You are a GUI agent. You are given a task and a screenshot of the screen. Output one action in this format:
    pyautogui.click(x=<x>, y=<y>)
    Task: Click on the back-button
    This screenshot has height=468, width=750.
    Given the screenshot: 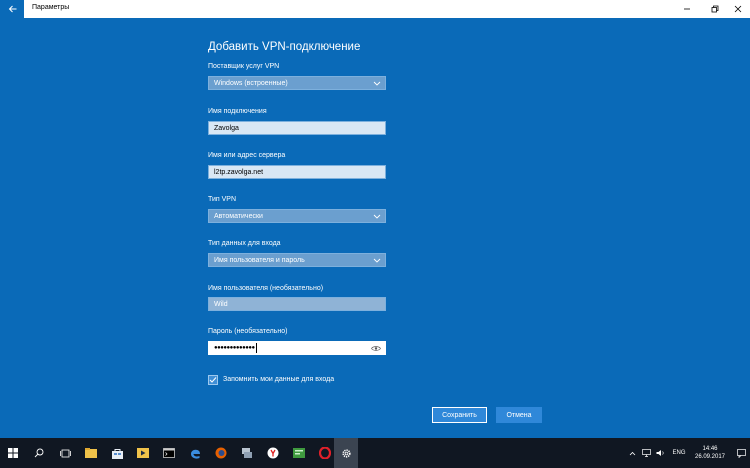 What is the action you would take?
    pyautogui.click(x=12, y=9)
    